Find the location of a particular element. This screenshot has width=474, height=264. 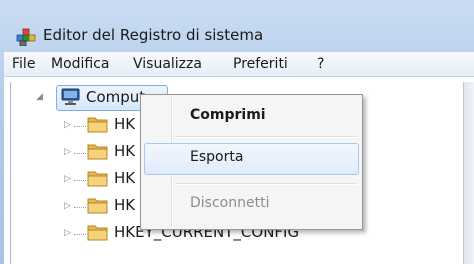

context-menu-disconnetti: Disconnetti is located at coordinates (250, 204).